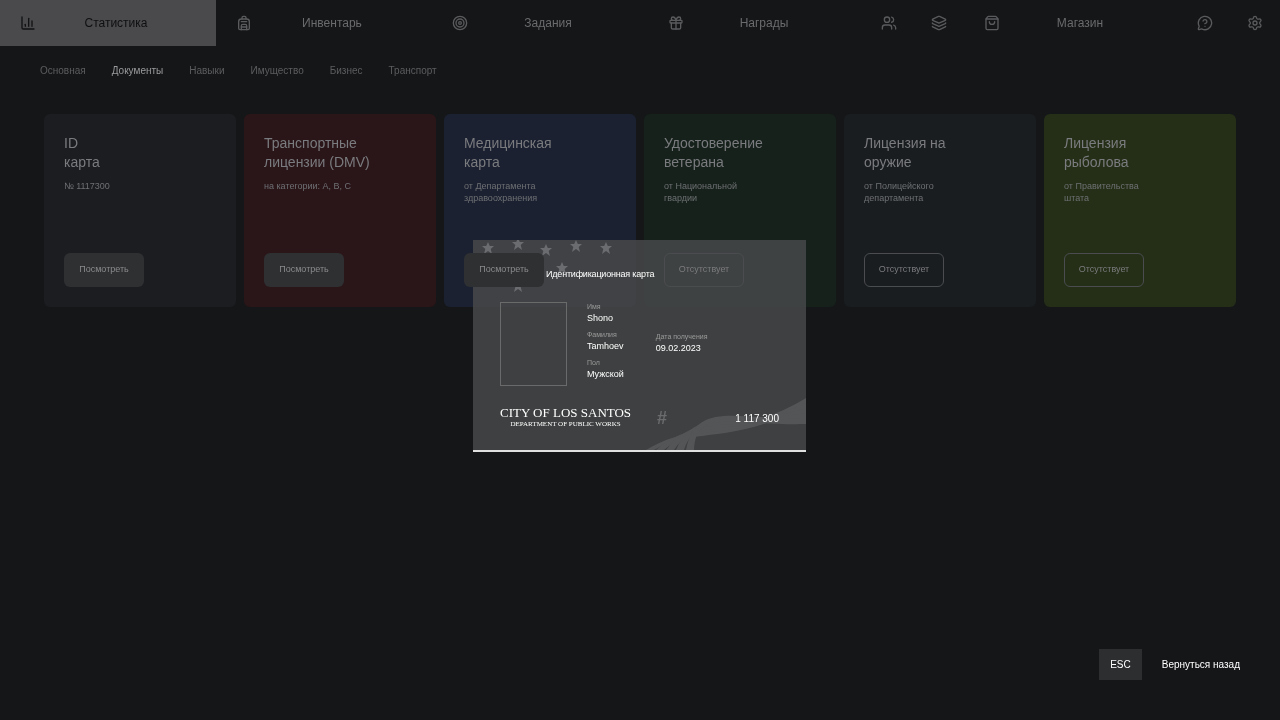 Image resolution: width=1280 pixels, height=720 pixels. What do you see at coordinates (757, 419) in the screenshot?
I see `id-number: 1 117 300` at bounding box center [757, 419].